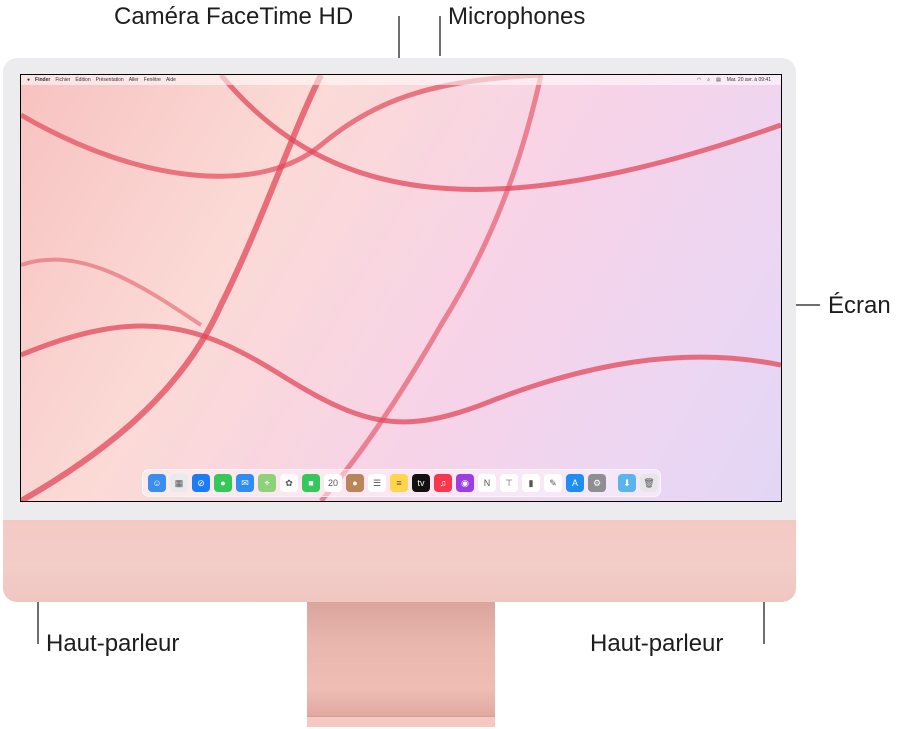 The width and height of the screenshot is (907, 729). What do you see at coordinates (110, 80) in the screenshot?
I see `menu-item-presentation: Présentation` at bounding box center [110, 80].